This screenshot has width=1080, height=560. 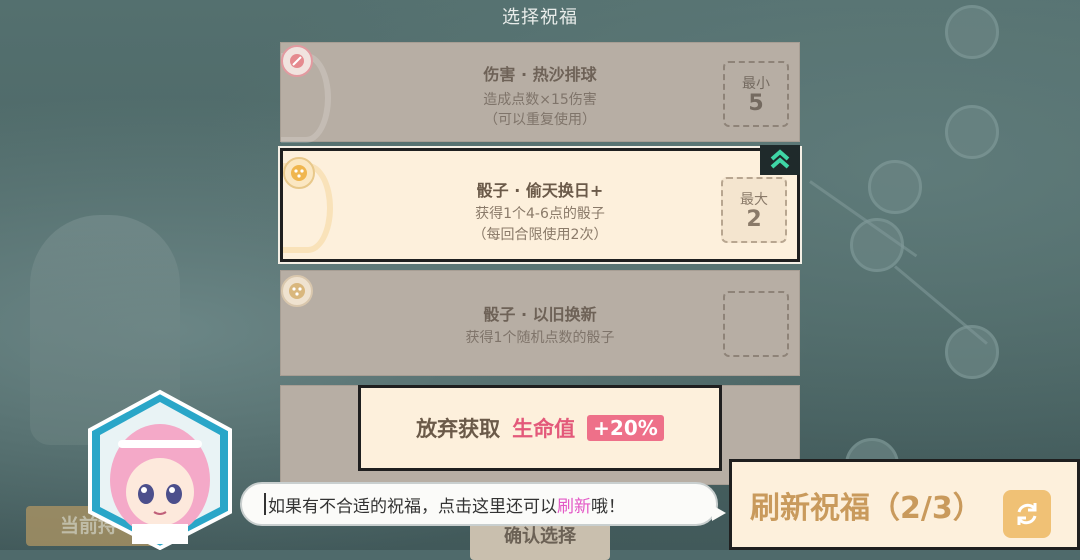 I want to click on blessing-card-2: 骰子 · 偷天换日+ 获得1个4-6点的骰子 （每回合限使用2次） 最大 2, so click(x=540, y=204).